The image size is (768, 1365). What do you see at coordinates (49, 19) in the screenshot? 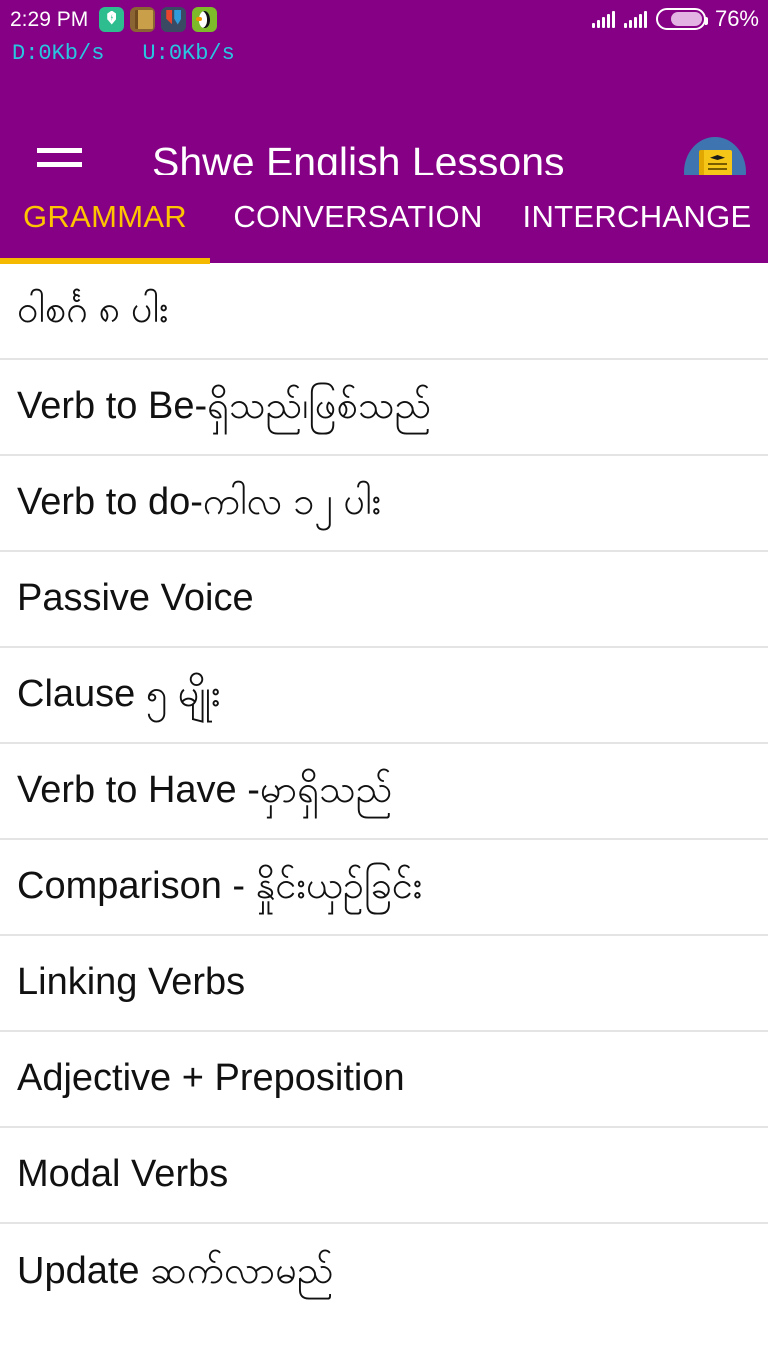
I see `status-bar-clock: 2:29 PM` at bounding box center [49, 19].